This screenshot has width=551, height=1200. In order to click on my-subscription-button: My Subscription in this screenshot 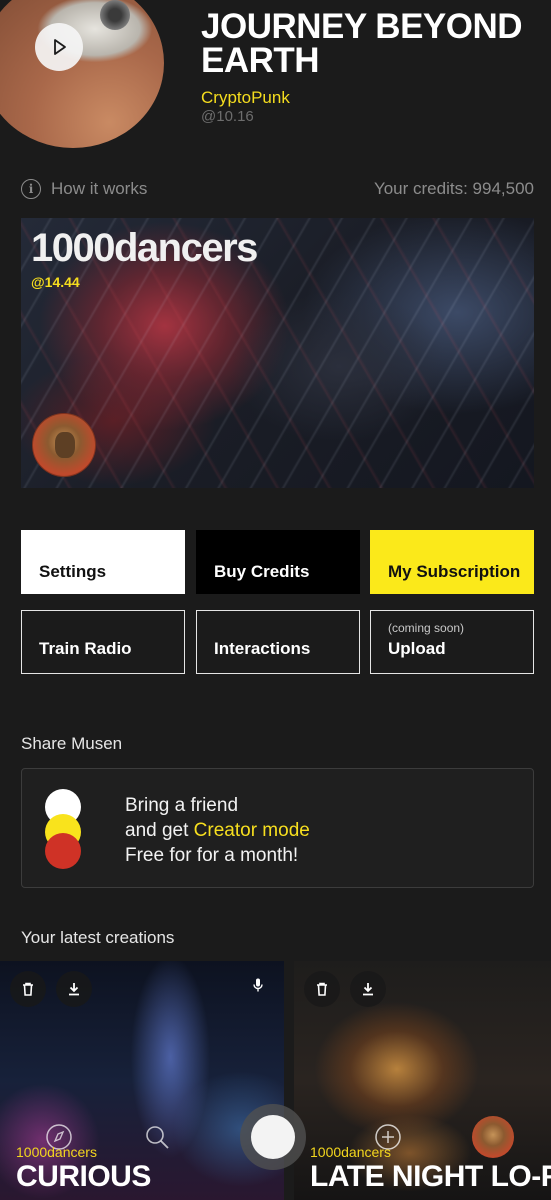, I will do `click(452, 562)`.